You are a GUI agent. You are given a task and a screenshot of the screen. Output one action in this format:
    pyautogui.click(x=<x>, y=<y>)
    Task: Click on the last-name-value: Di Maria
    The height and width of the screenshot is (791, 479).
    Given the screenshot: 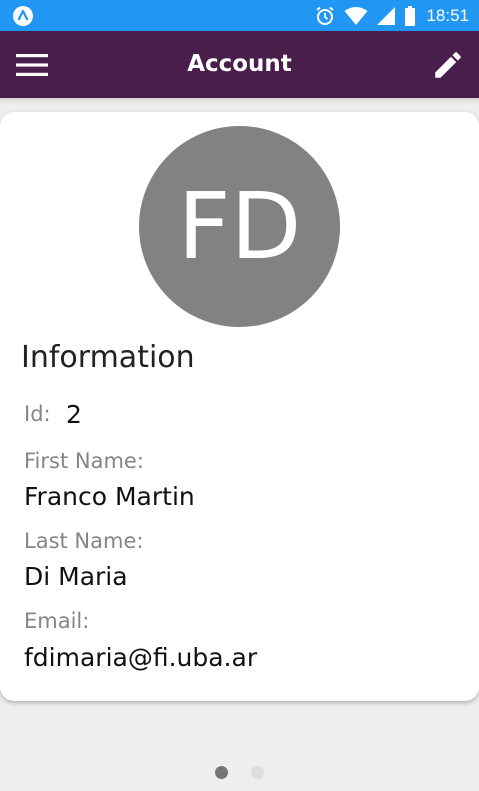 What is the action you would take?
    pyautogui.click(x=76, y=576)
    